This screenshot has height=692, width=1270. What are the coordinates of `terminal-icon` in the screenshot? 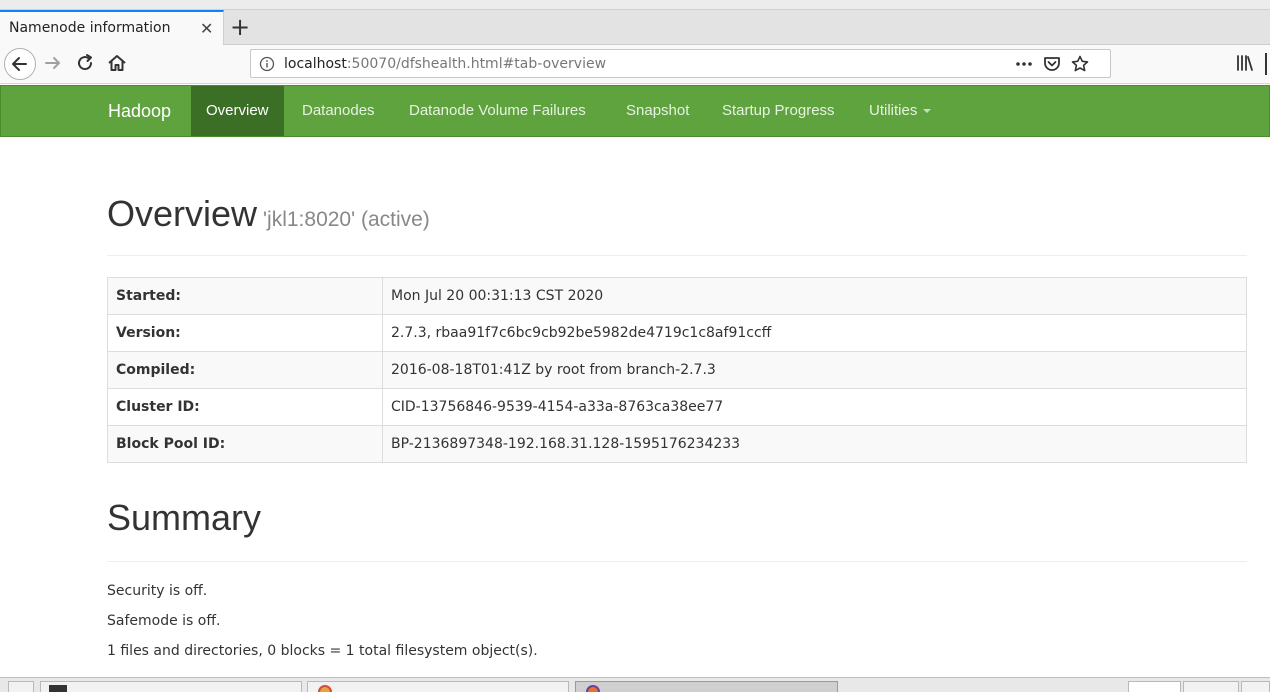 It's located at (58, 688).